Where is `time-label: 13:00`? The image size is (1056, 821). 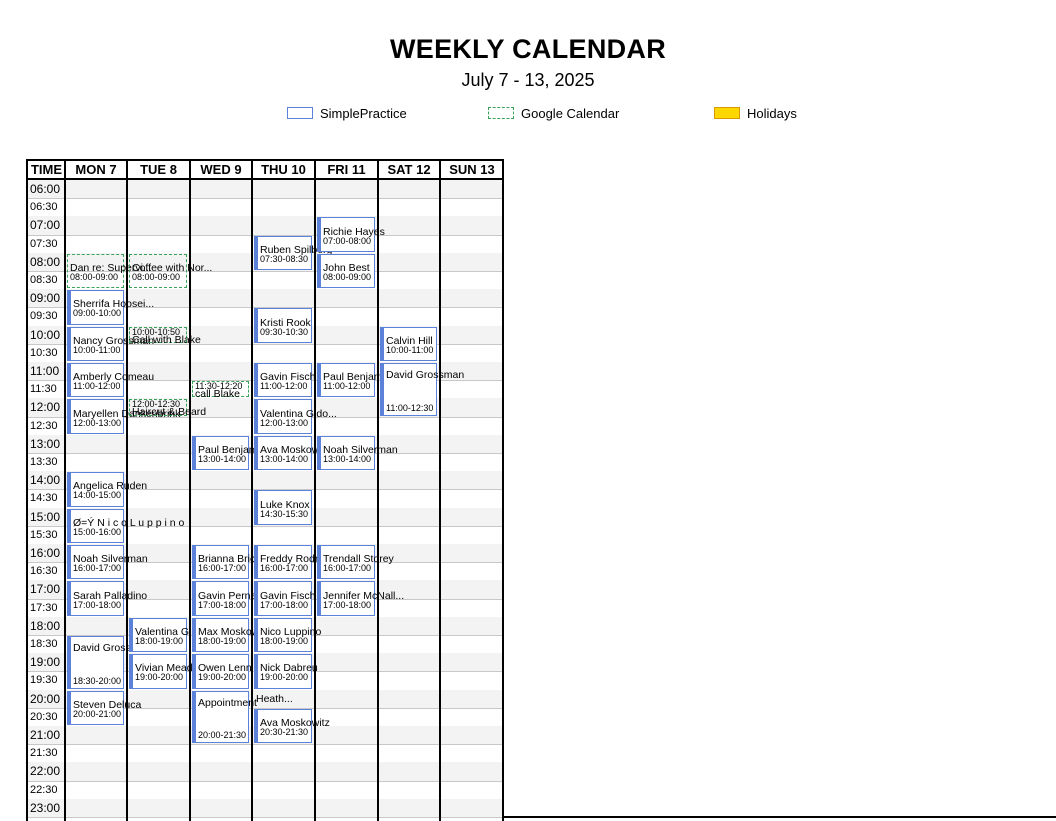
time-label: 13:00 is located at coordinates (45, 443).